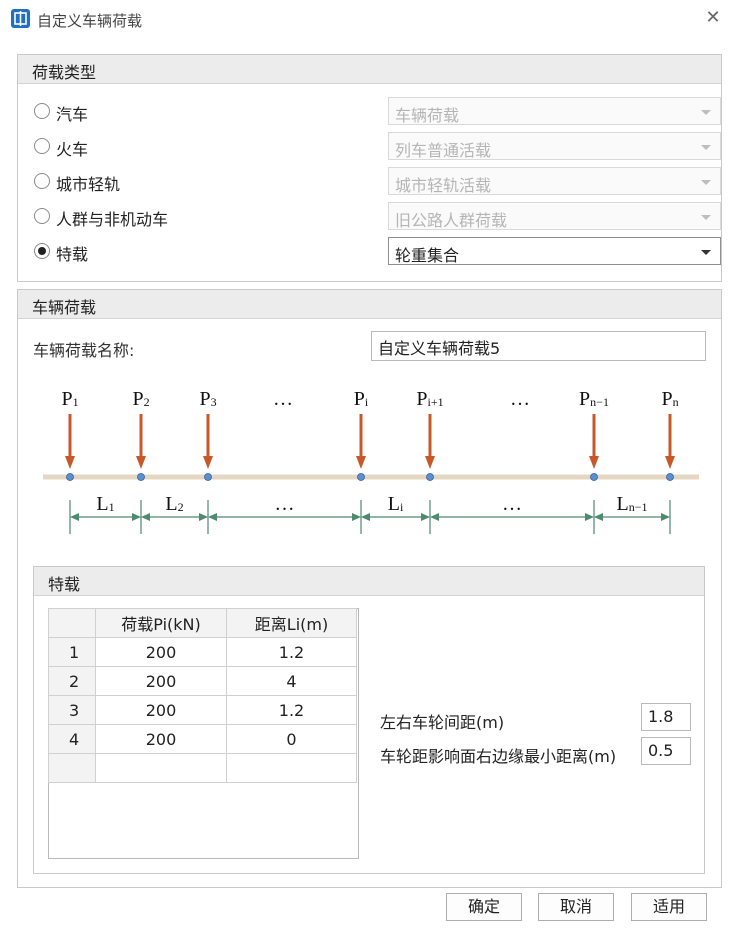 The image size is (738, 939). What do you see at coordinates (112, 218) in the screenshot?
I see `radio-label: 人群与非机动车` at bounding box center [112, 218].